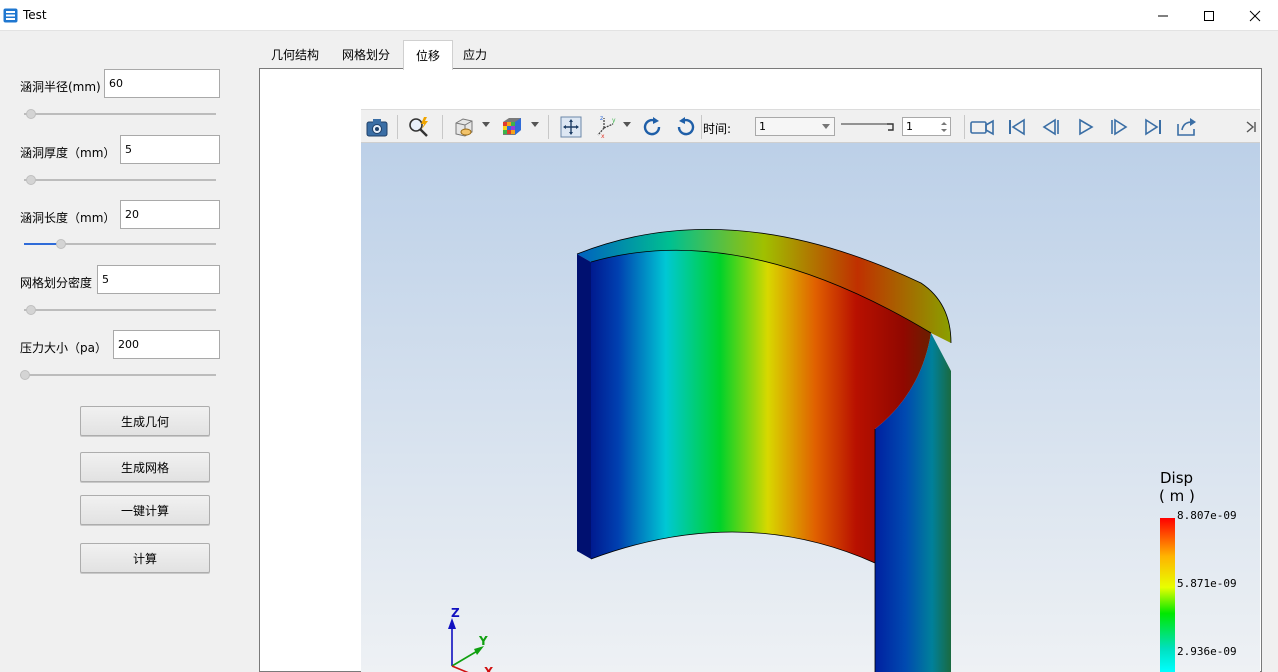 This screenshot has width=1278, height=672. I want to click on close-button, so click(1255, 15).